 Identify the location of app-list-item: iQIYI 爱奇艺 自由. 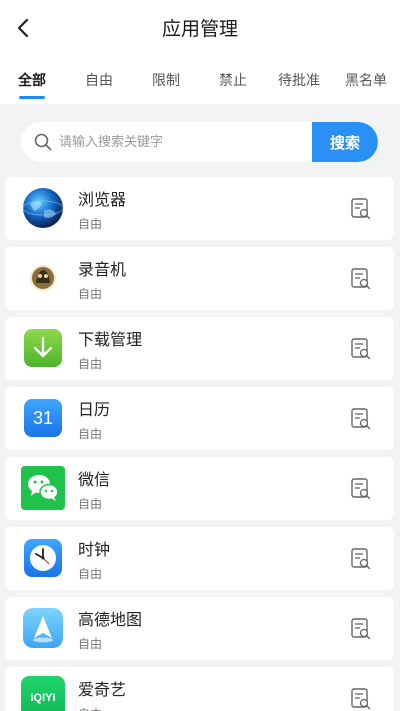
(199, 689).